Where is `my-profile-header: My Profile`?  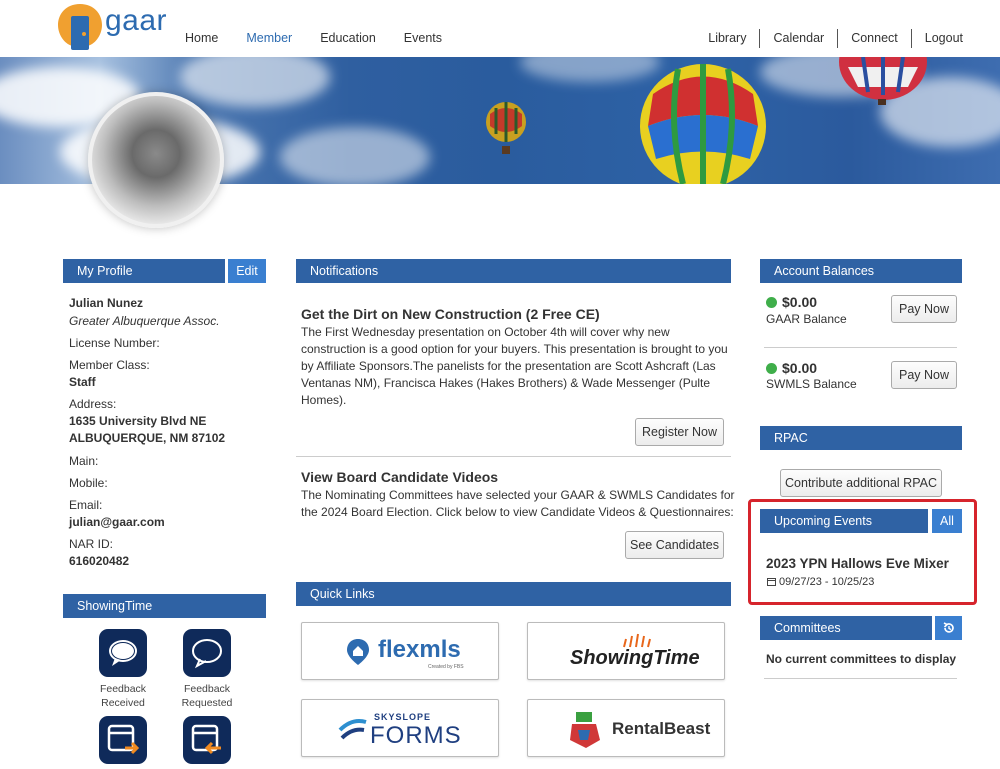
my-profile-header: My Profile is located at coordinates (144, 271).